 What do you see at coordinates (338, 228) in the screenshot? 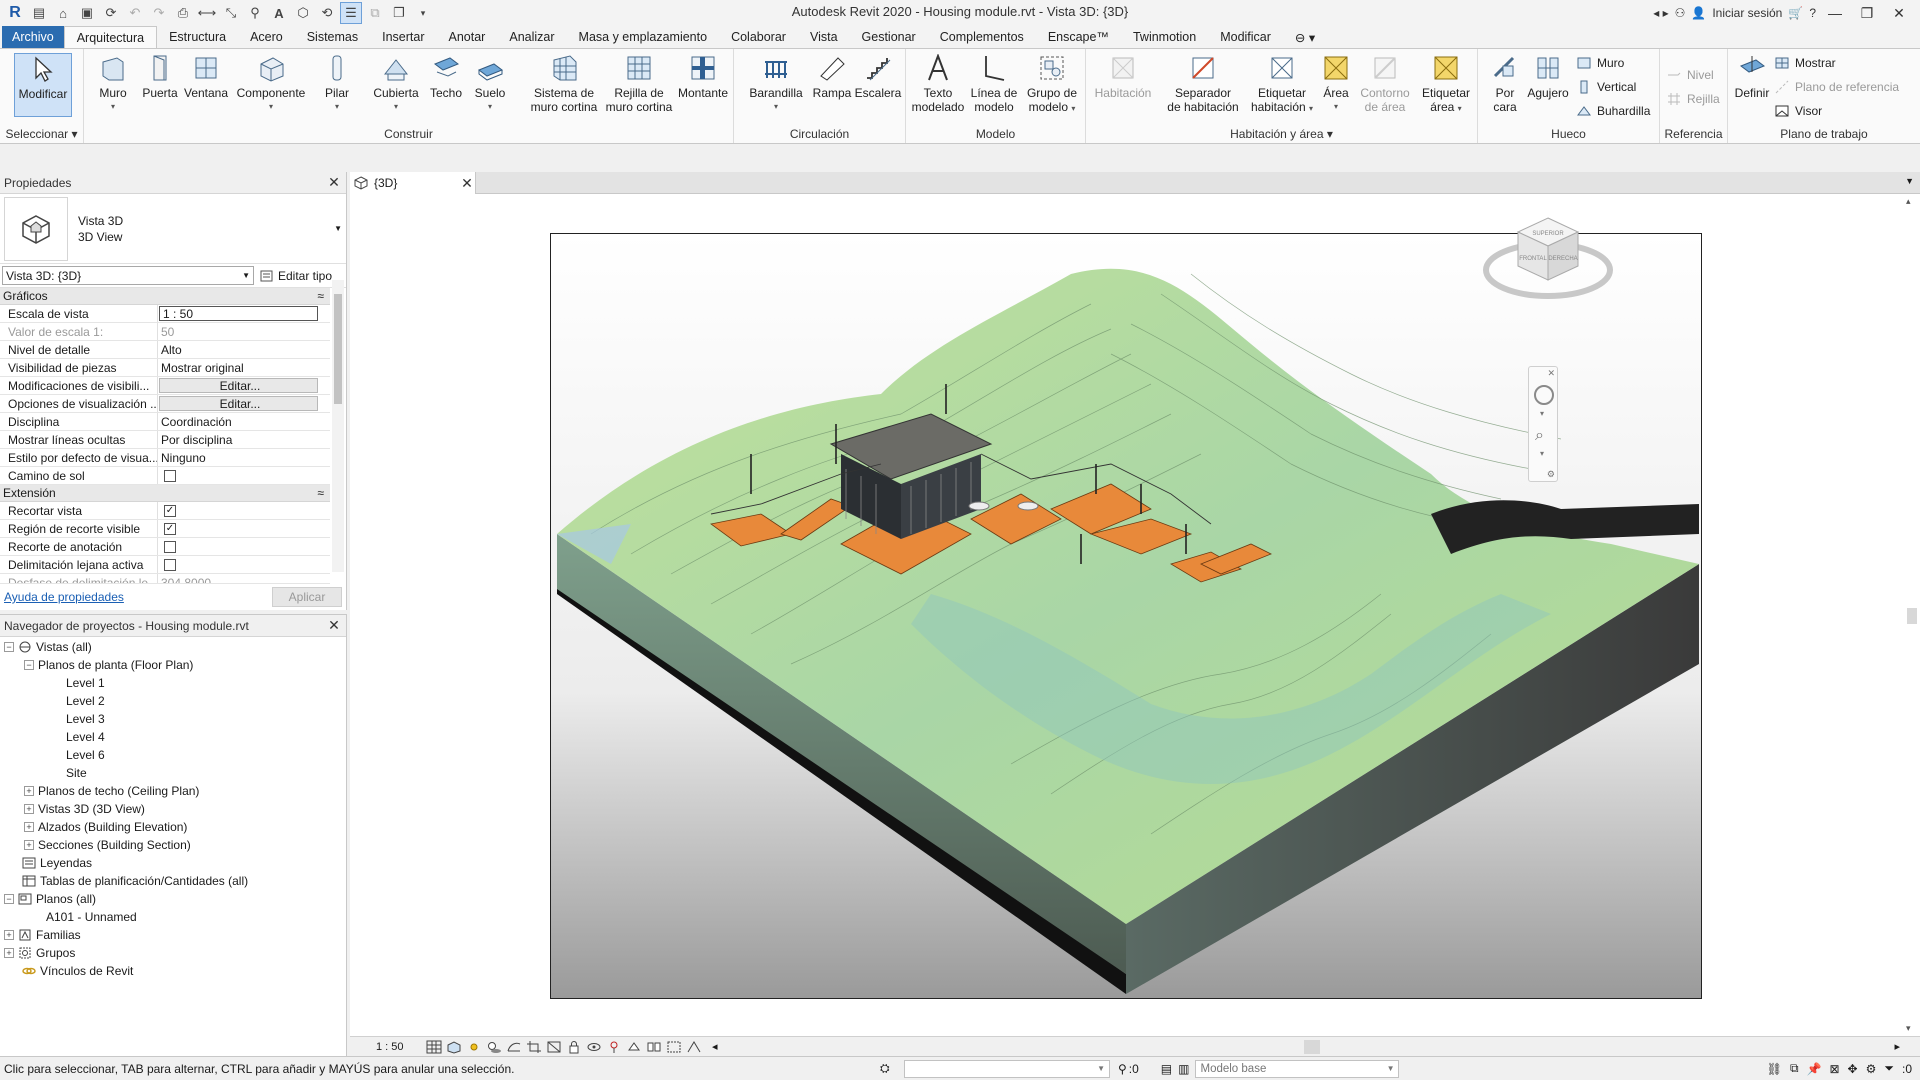
I see `type-dropdown-arrow-icon: ▼` at bounding box center [338, 228].